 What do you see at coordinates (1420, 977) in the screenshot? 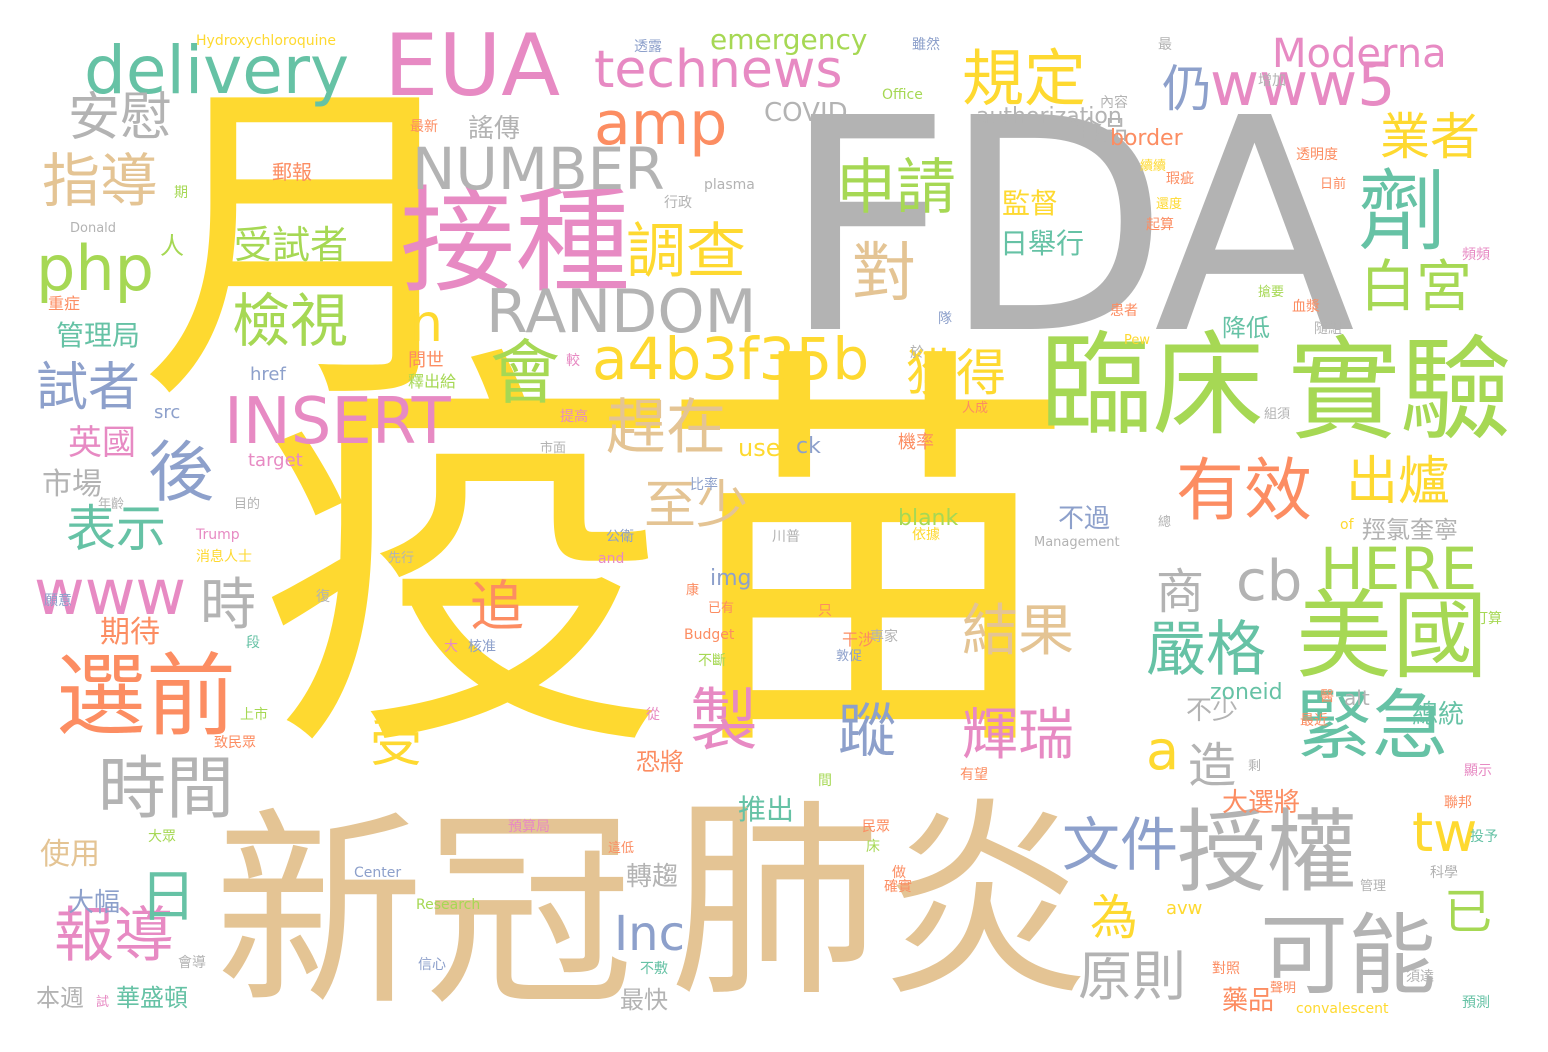
I see `word: 須達` at bounding box center [1420, 977].